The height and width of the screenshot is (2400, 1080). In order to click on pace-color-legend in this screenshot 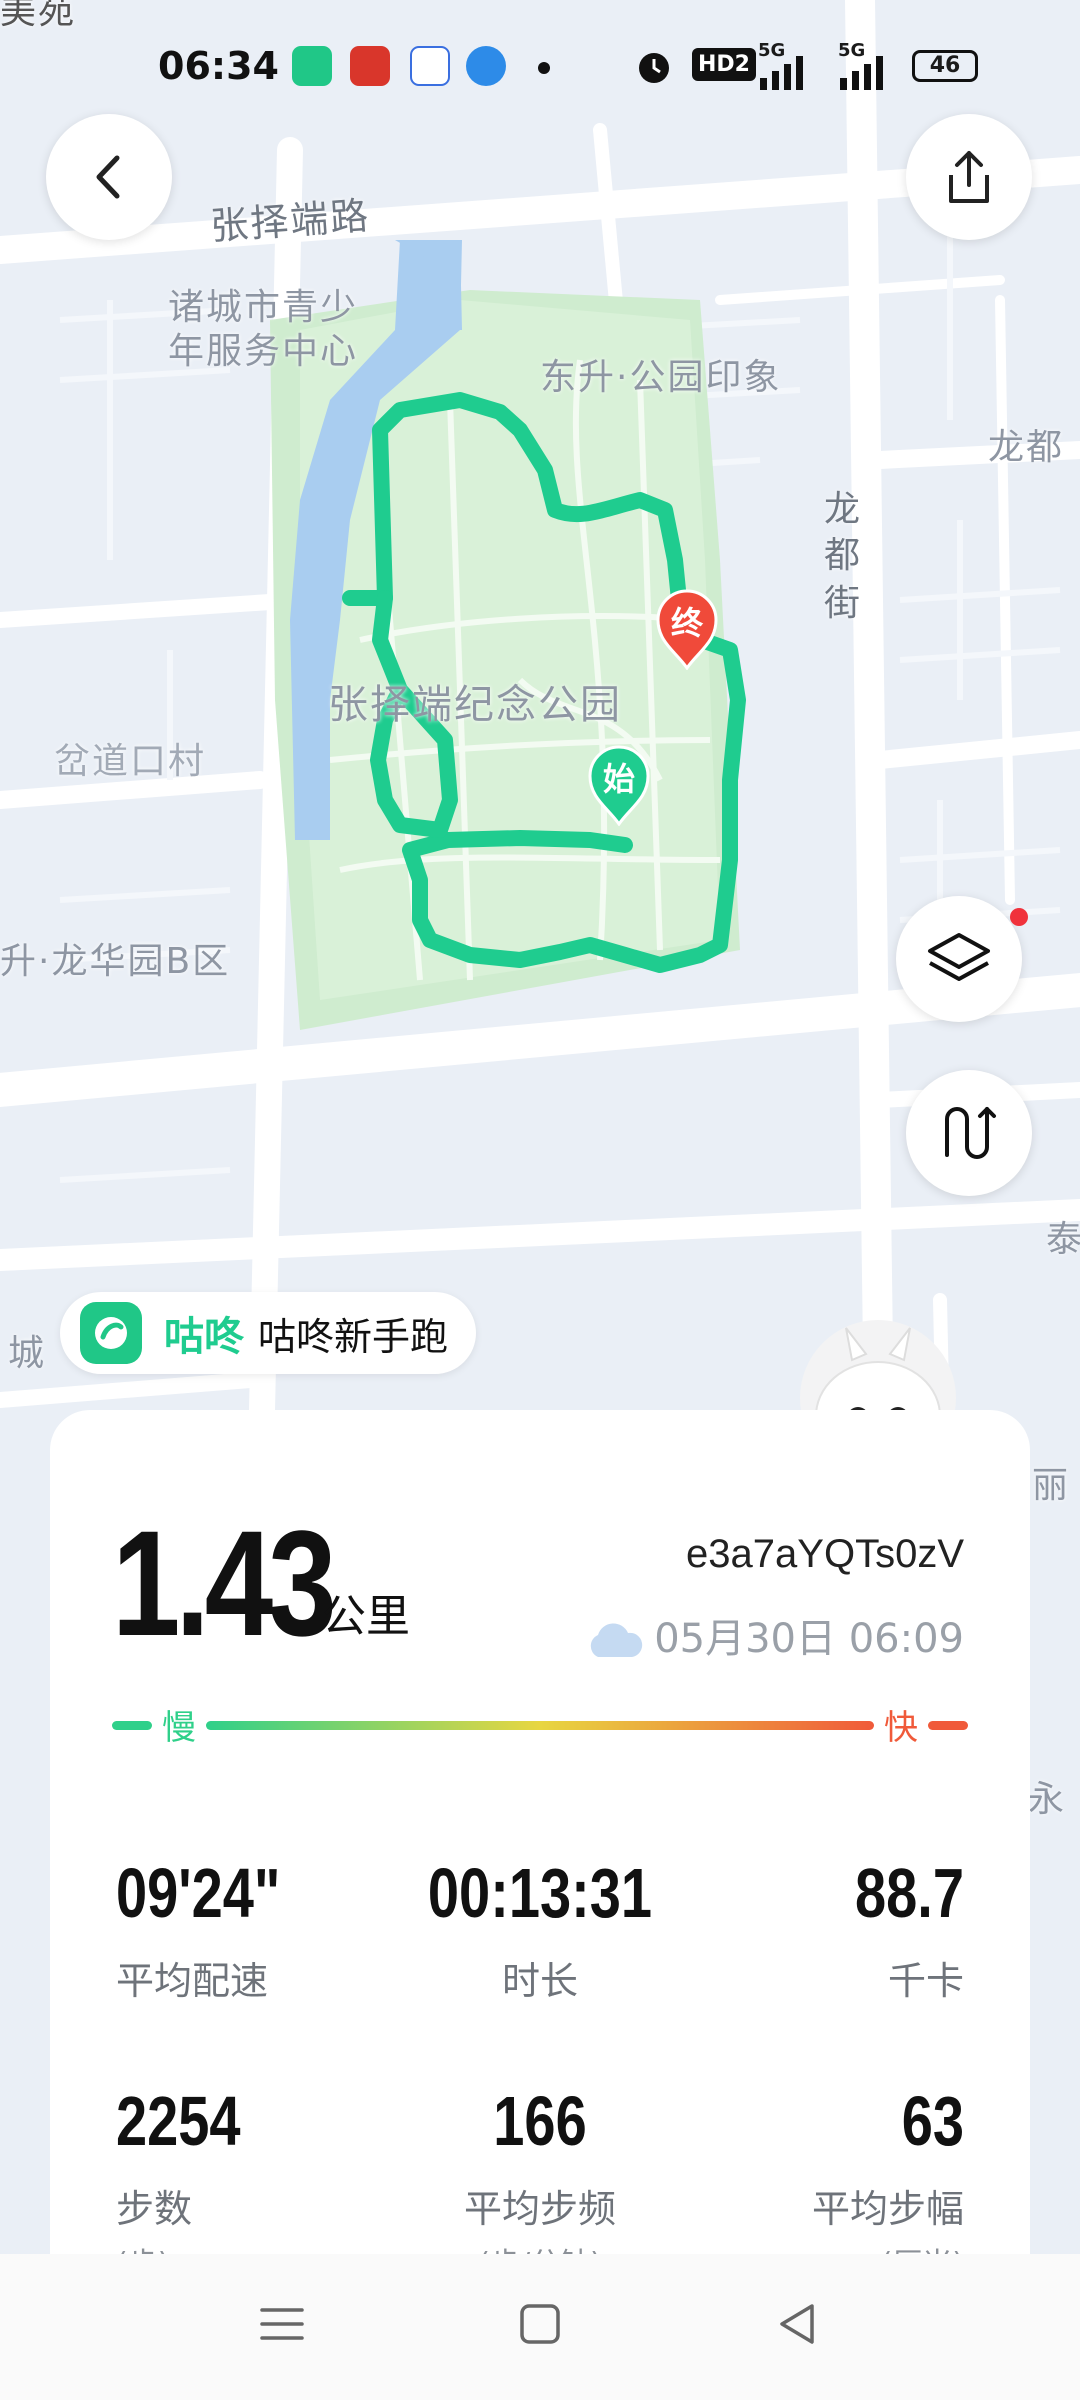, I will do `click(540, 1725)`.